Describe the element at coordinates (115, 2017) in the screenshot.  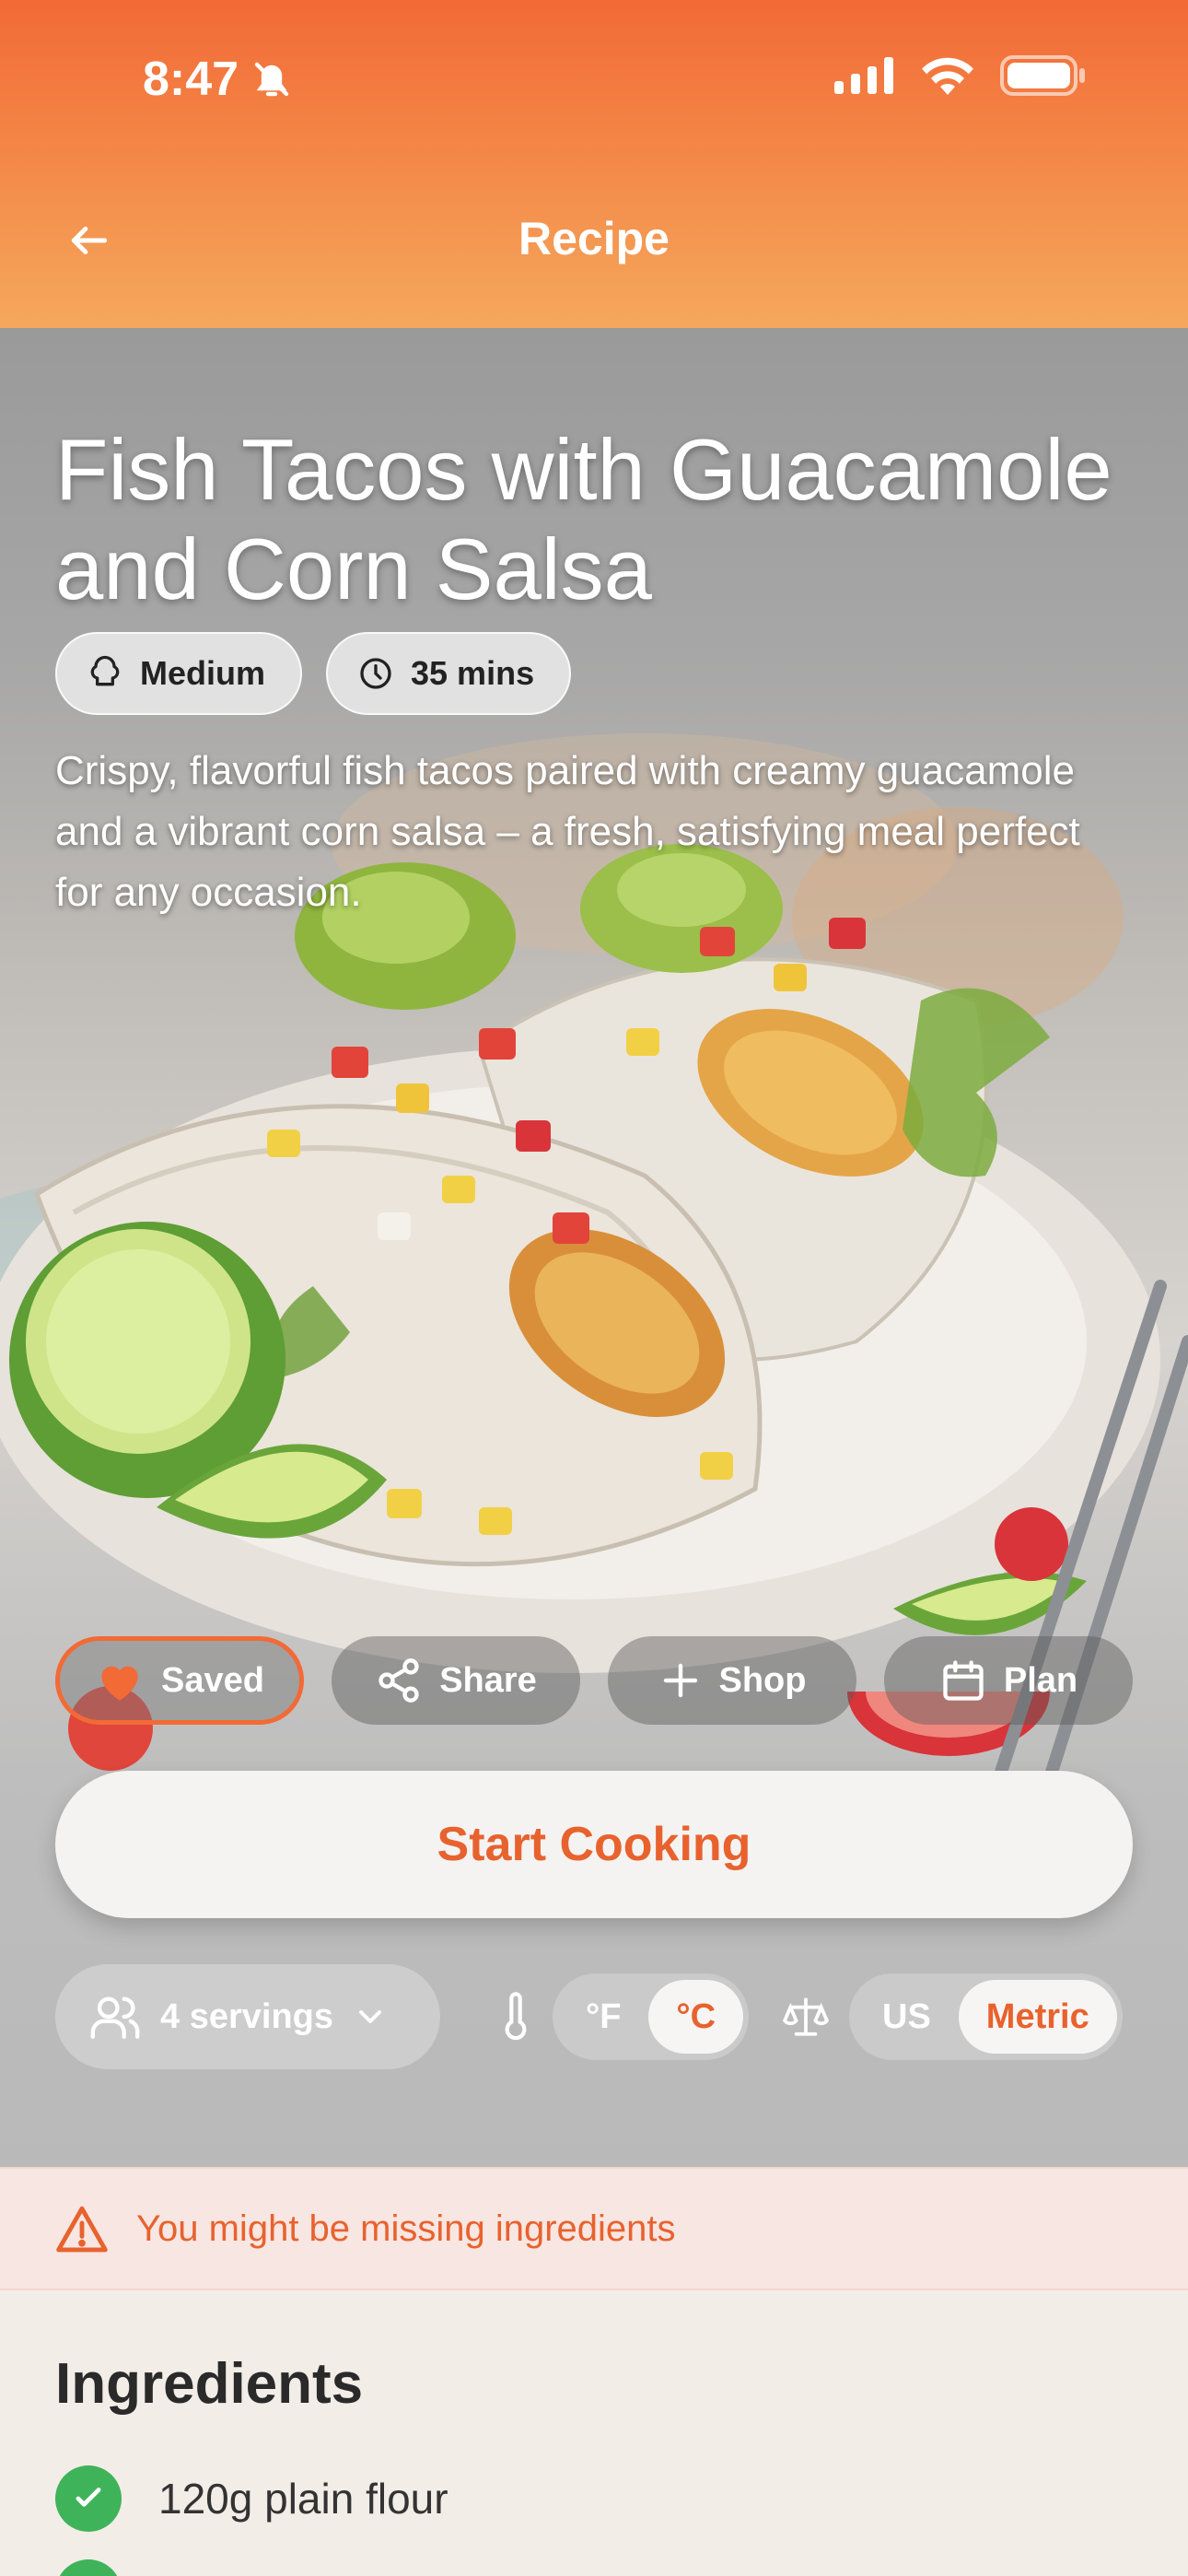
I see `people-icon` at that location.